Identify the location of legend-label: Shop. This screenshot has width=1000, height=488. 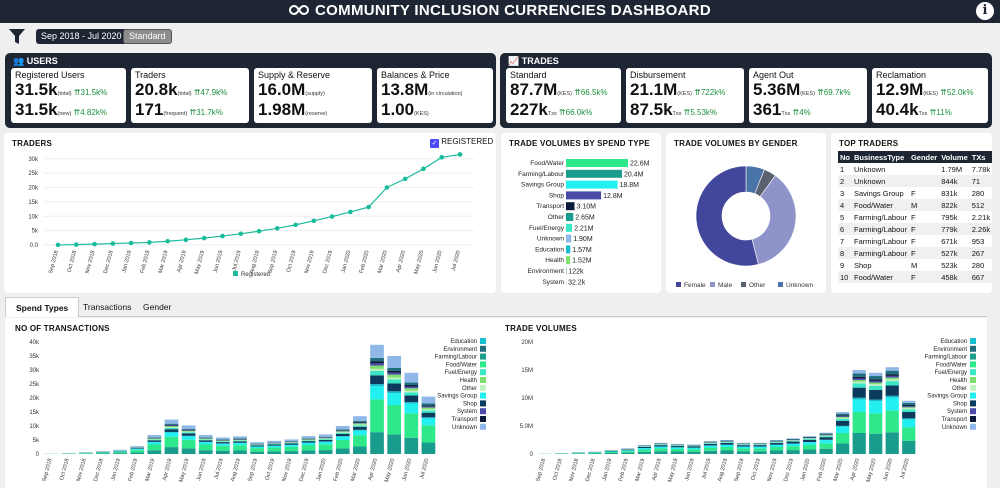
(960, 404).